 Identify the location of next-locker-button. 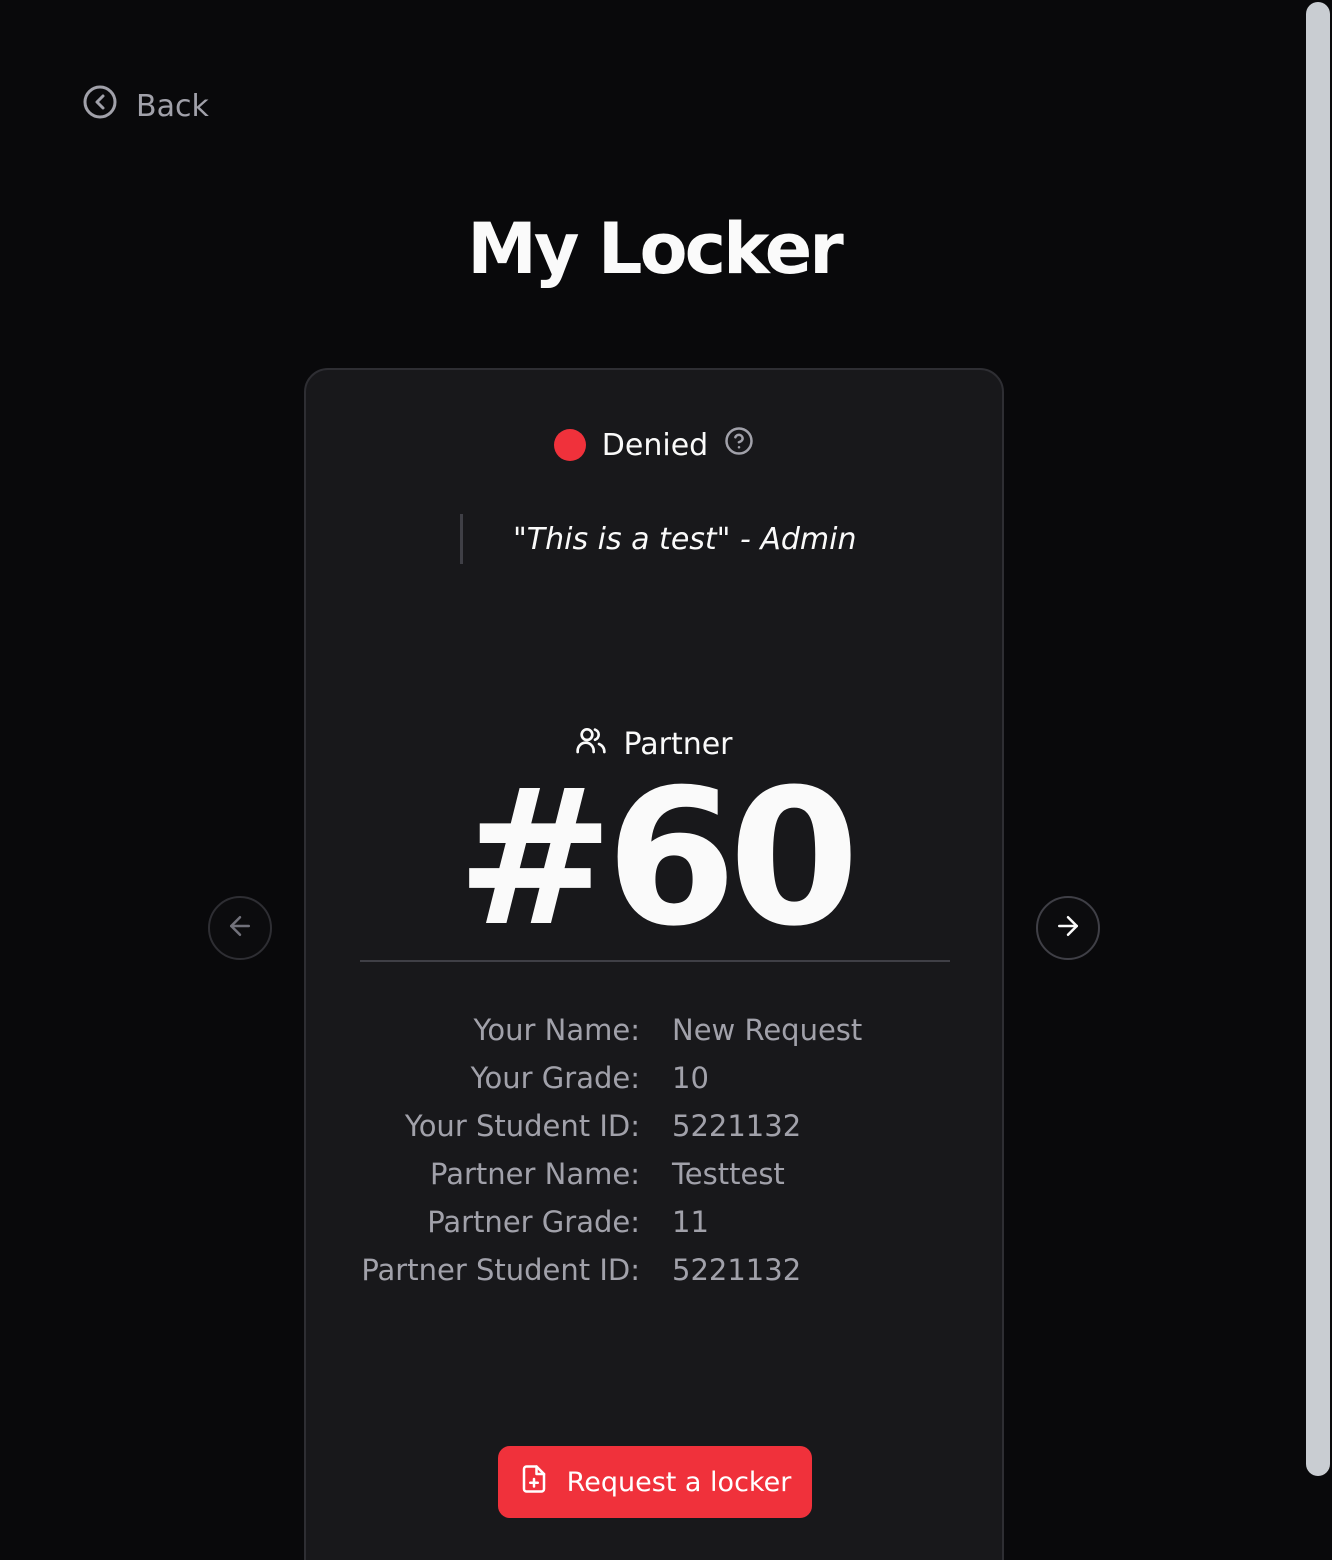
(1068, 928).